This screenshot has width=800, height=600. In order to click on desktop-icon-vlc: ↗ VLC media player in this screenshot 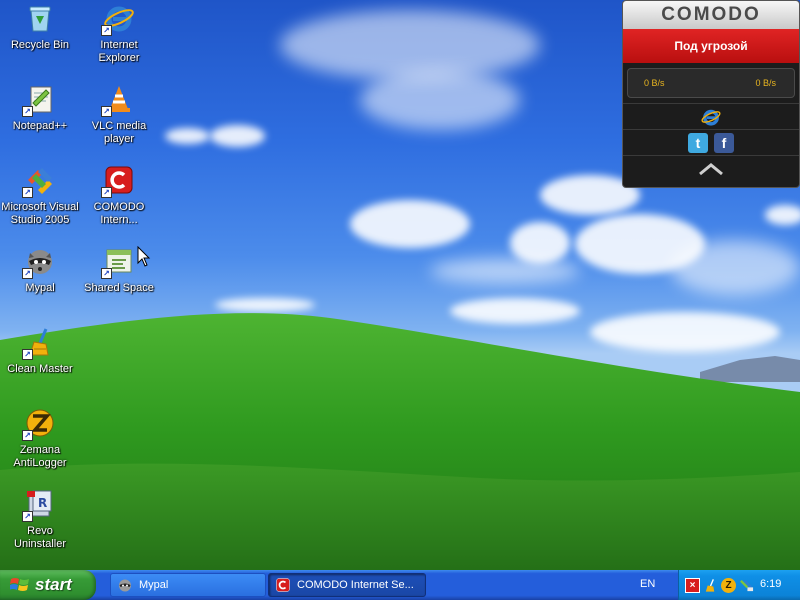, I will do `click(119, 114)`.